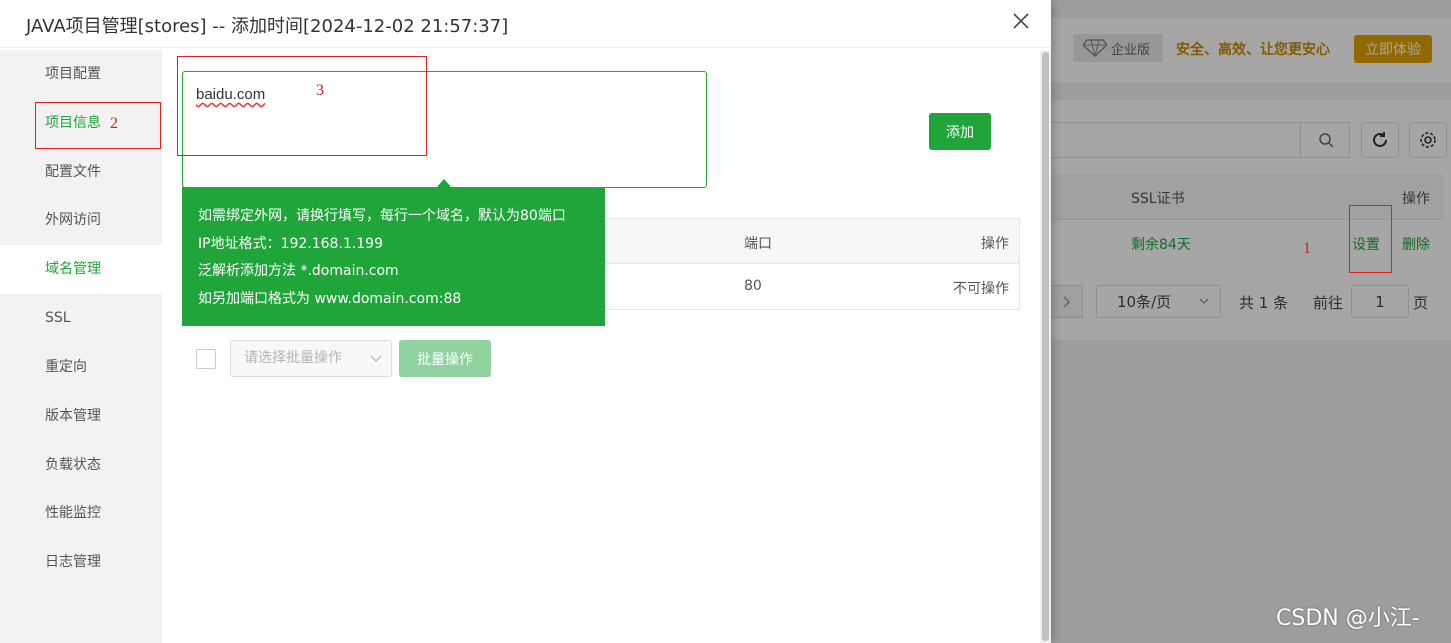  Describe the element at coordinates (330, 298) in the screenshot. I see `tooltip-line: 如另加端口格式为 www.domain.com:88` at that location.